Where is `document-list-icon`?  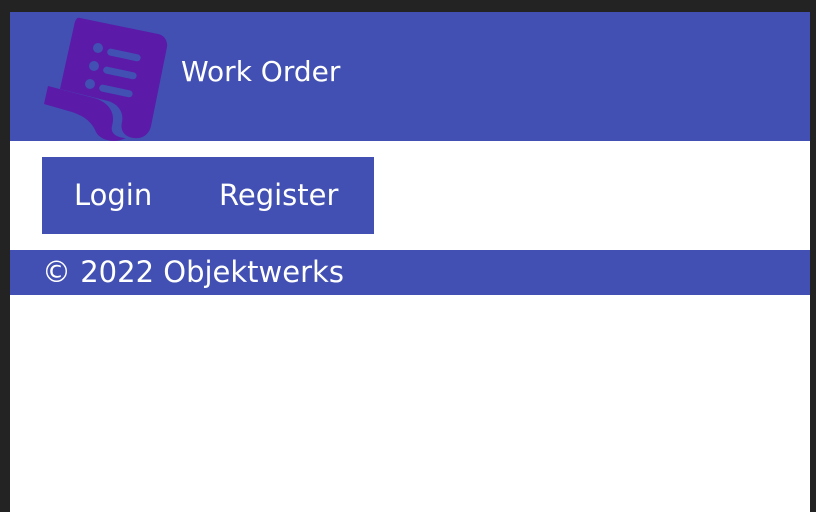 document-list-icon is located at coordinates (106, 79).